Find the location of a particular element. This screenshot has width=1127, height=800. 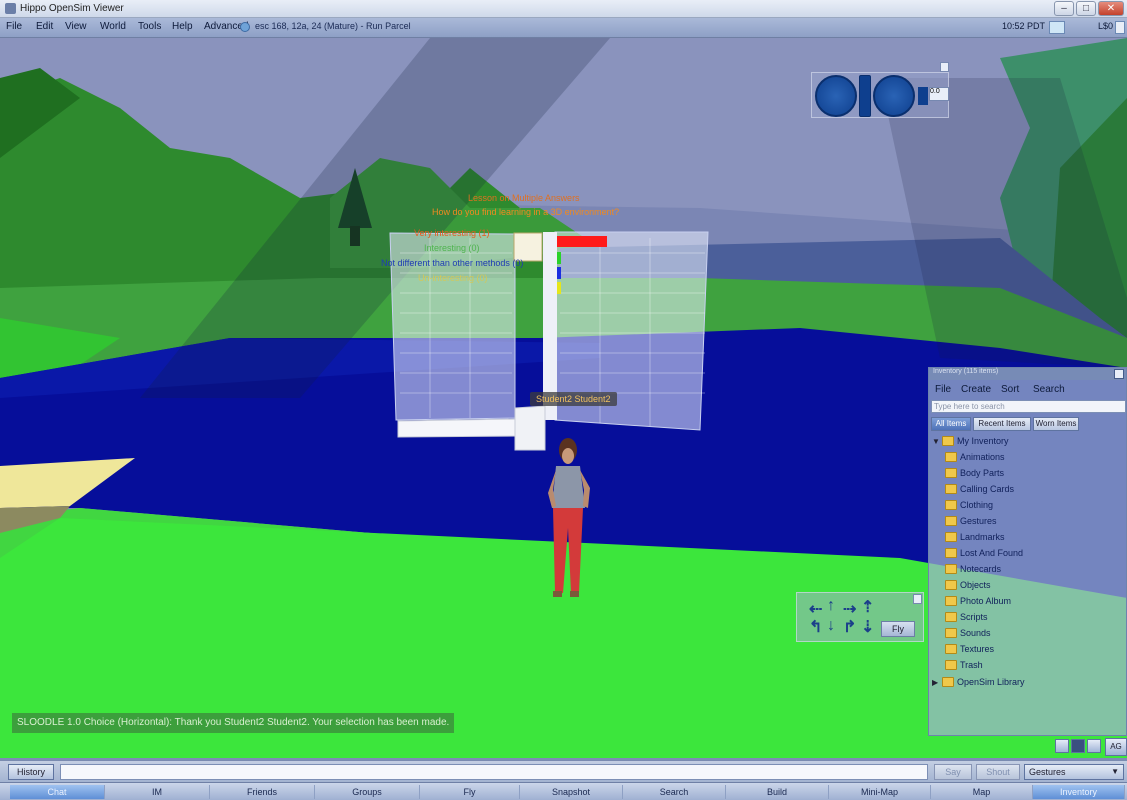

list-item: Notecards is located at coordinates (973, 569).